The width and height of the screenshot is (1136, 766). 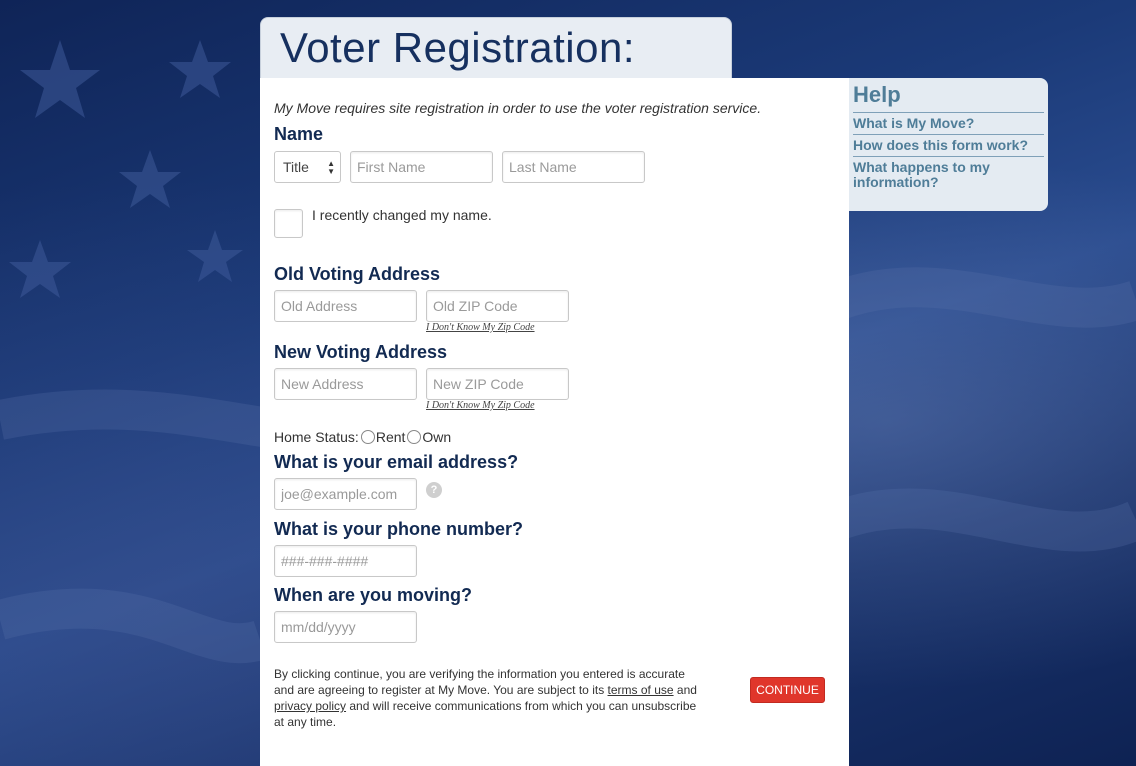 What do you see at coordinates (299, 134) in the screenshot?
I see `name-heading: Name` at bounding box center [299, 134].